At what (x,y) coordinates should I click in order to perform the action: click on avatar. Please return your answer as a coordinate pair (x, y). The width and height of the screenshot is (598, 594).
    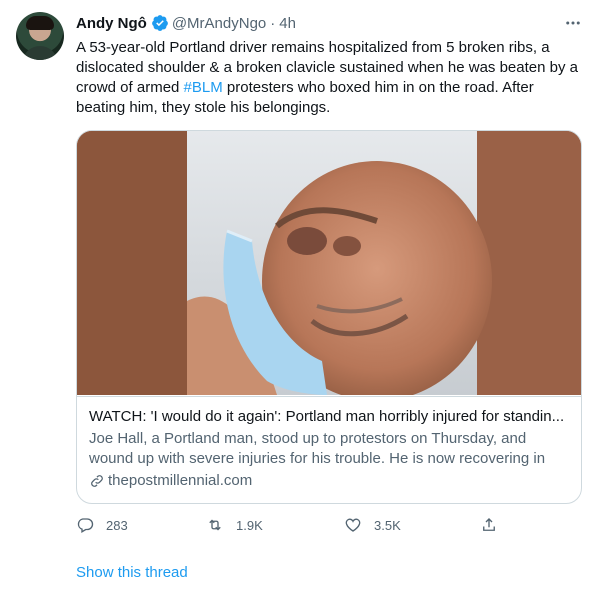
    Looking at the image, I should click on (40, 36).